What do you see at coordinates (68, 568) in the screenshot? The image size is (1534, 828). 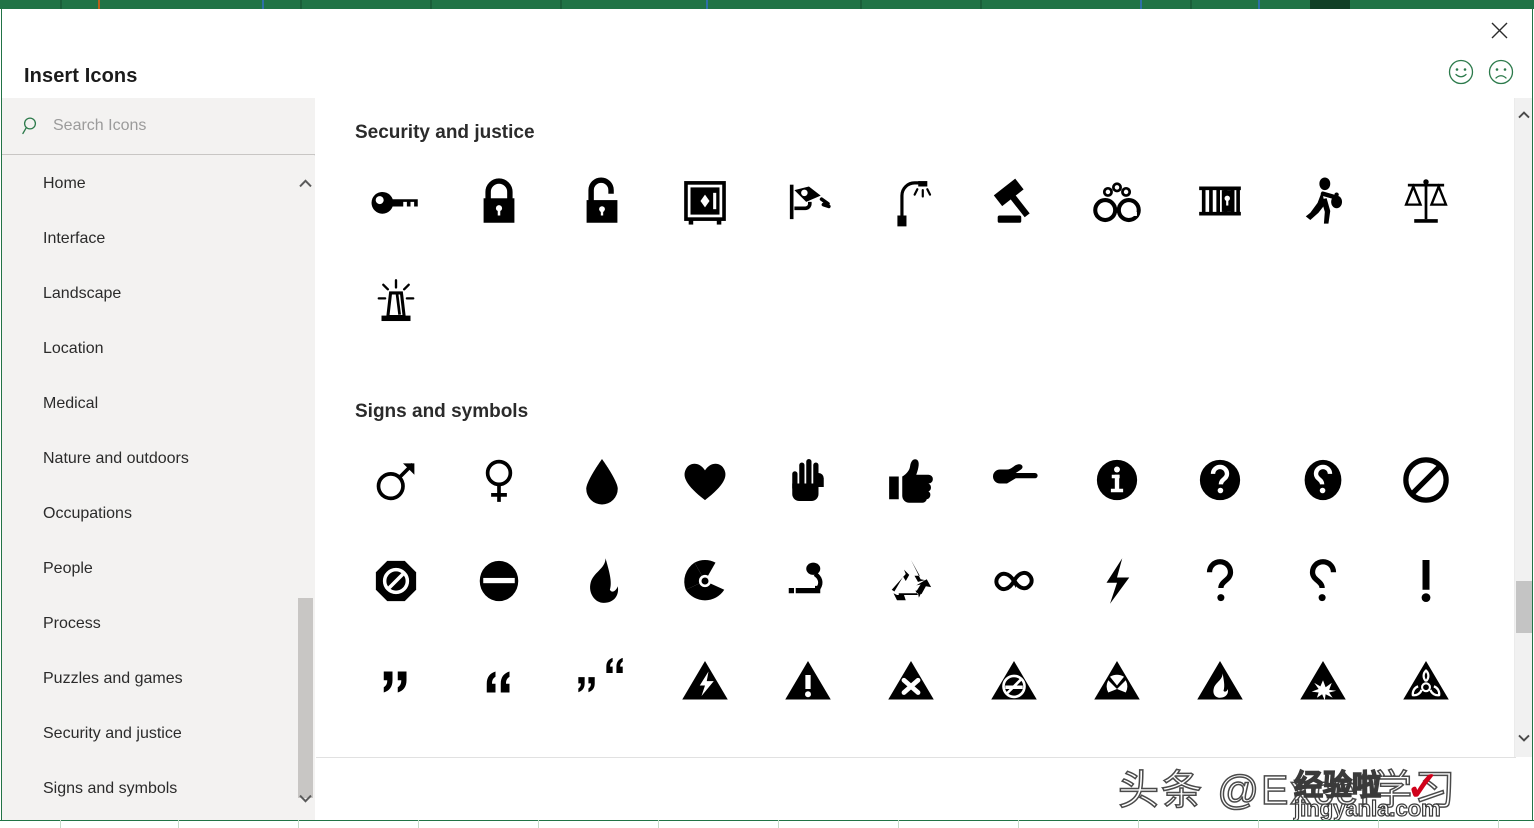 I see `sidebar-item-label: People` at bounding box center [68, 568].